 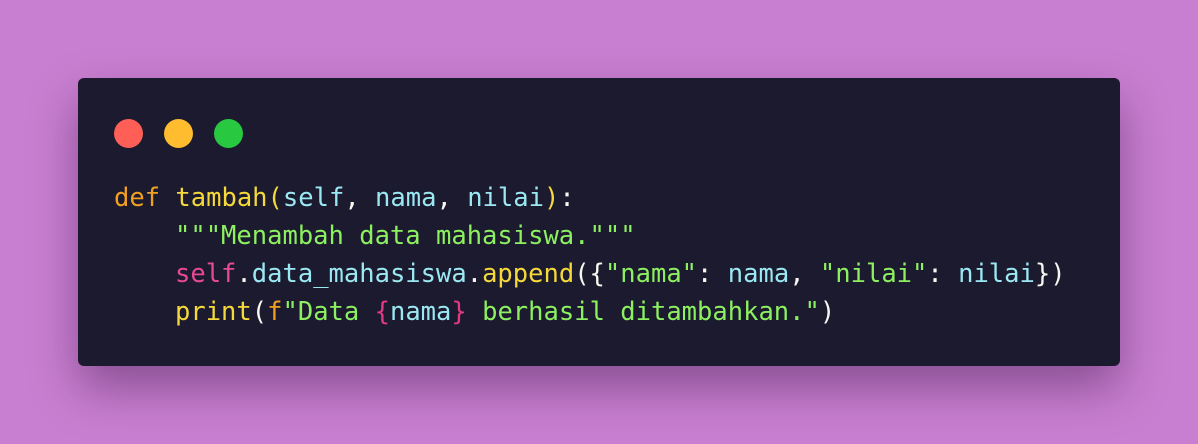 I want to click on close-dot, so click(x=128, y=133).